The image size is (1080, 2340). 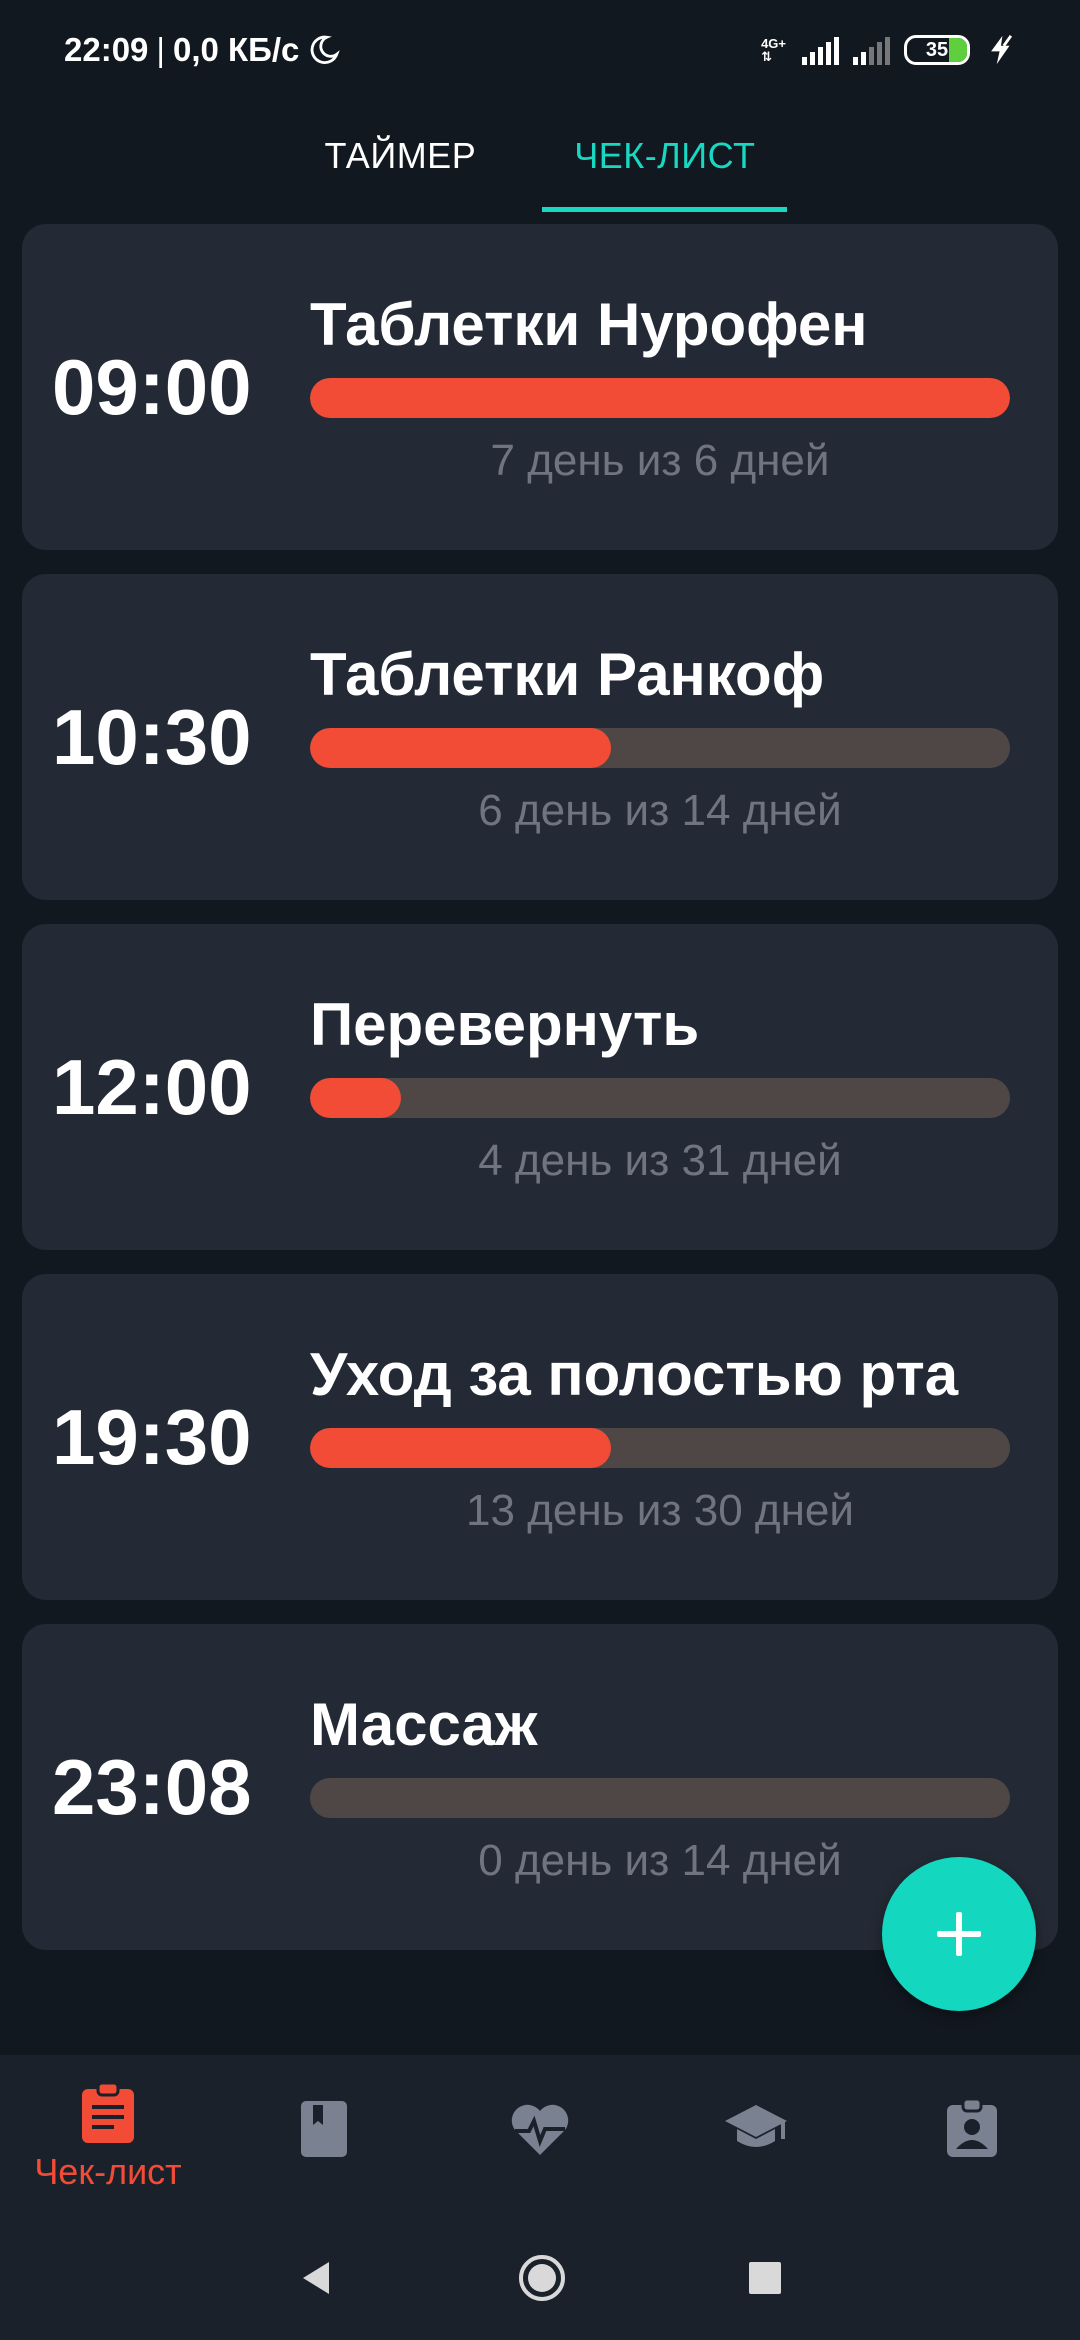 I want to click on task-time: 10:30, so click(x=152, y=736).